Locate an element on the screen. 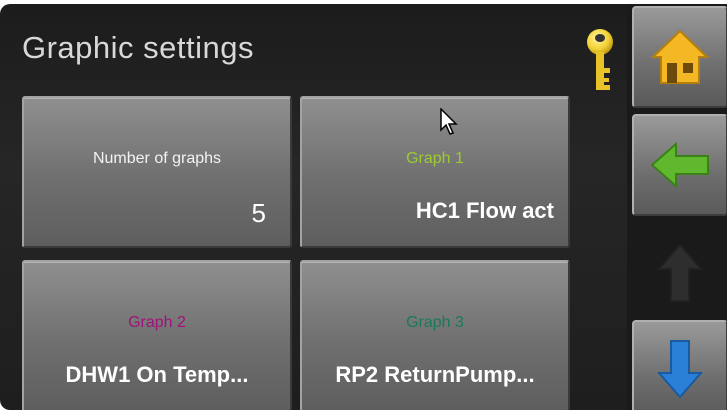 The image size is (727, 414). number-of-graphs-tile: Number of graphs 5 is located at coordinates (157, 172).